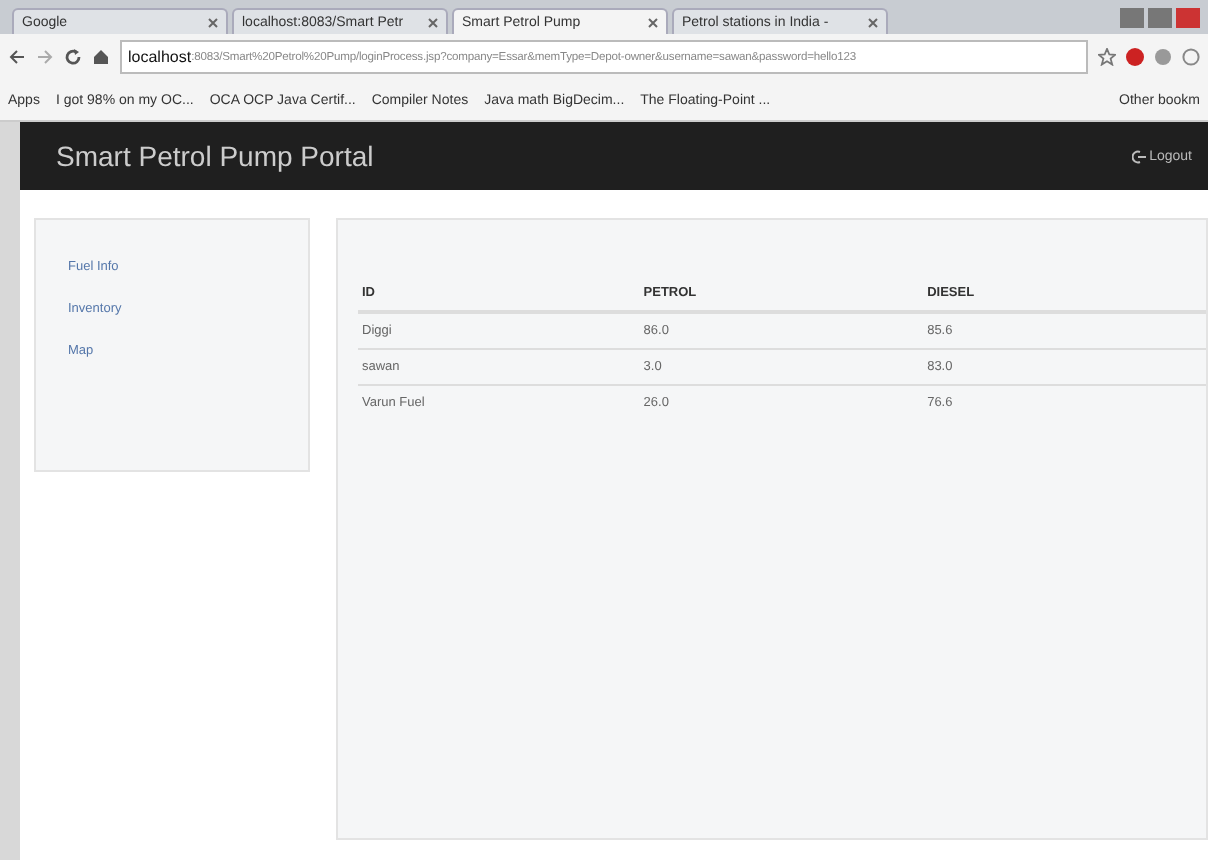 This screenshot has width=1208, height=860. I want to click on star-icon, so click(1107, 57).